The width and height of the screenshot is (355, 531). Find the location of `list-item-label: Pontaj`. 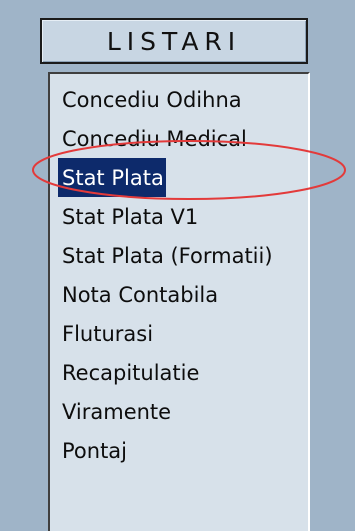

list-item-label: Pontaj is located at coordinates (95, 450).